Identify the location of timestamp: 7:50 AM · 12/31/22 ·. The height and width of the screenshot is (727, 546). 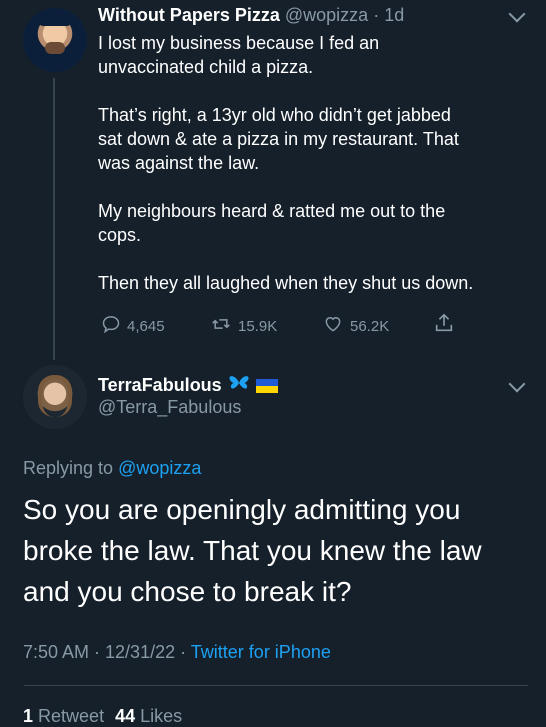
(105, 652).